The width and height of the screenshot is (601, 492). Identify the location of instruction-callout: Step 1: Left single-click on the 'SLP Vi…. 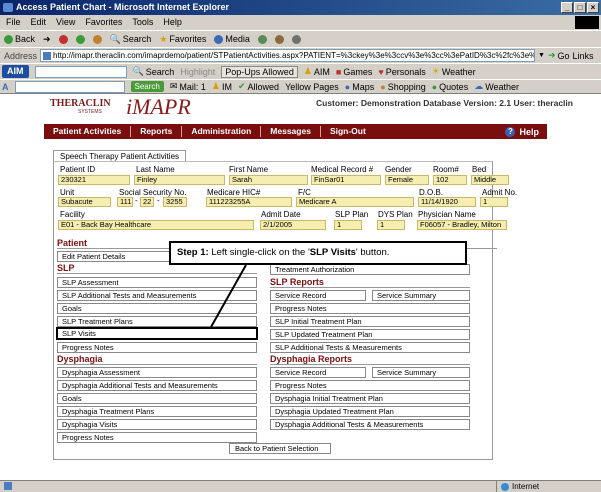
(318, 253).